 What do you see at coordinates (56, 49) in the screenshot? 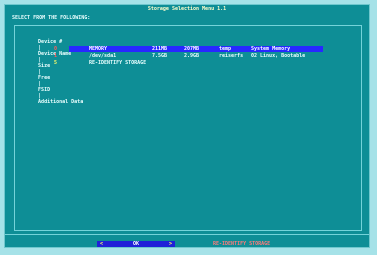
I see `row-number-memory: 0` at bounding box center [56, 49].